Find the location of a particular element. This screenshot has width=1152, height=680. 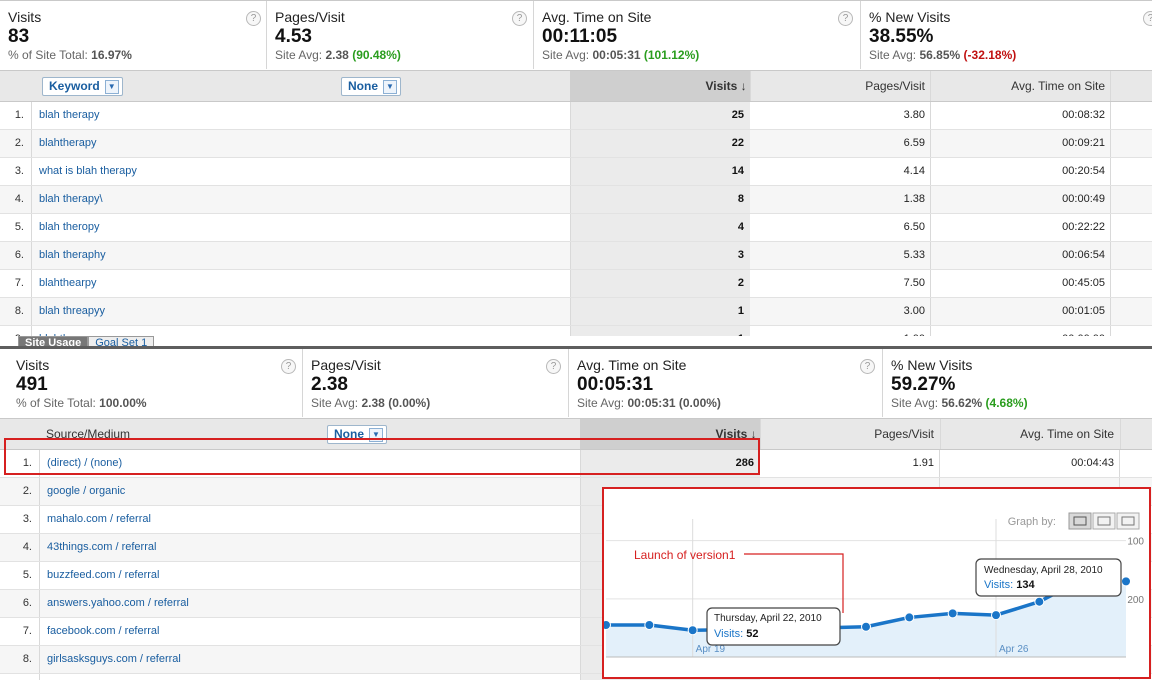

metric-visits: Visits ? 83 % of Site Total: 16.97% is located at coordinates (133, 35).